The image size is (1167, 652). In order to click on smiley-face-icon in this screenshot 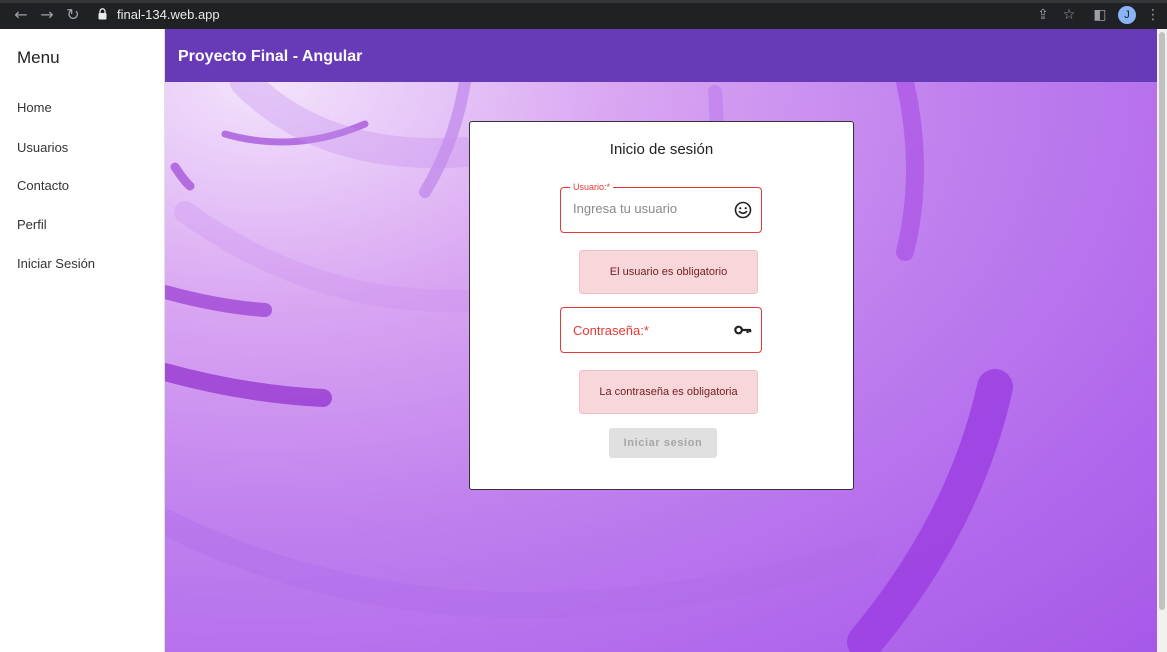, I will do `click(743, 210)`.